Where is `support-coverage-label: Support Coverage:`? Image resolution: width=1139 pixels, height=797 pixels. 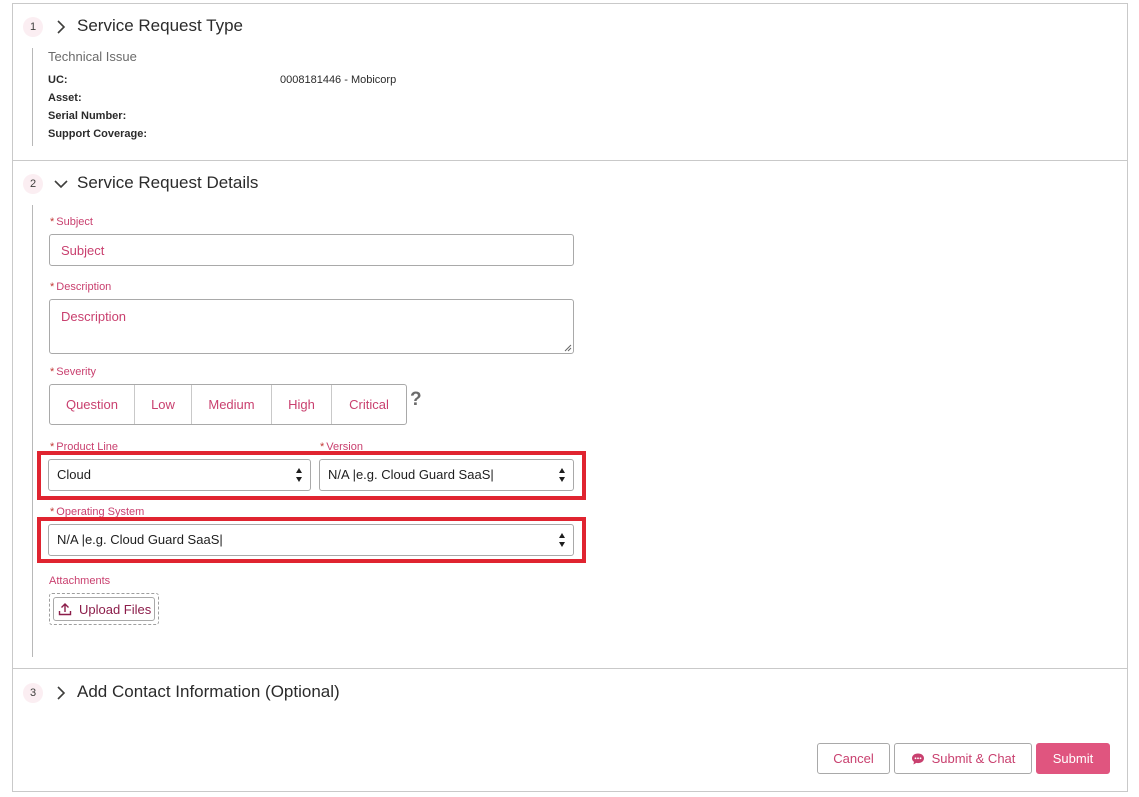 support-coverage-label: Support Coverage: is located at coordinates (98, 134).